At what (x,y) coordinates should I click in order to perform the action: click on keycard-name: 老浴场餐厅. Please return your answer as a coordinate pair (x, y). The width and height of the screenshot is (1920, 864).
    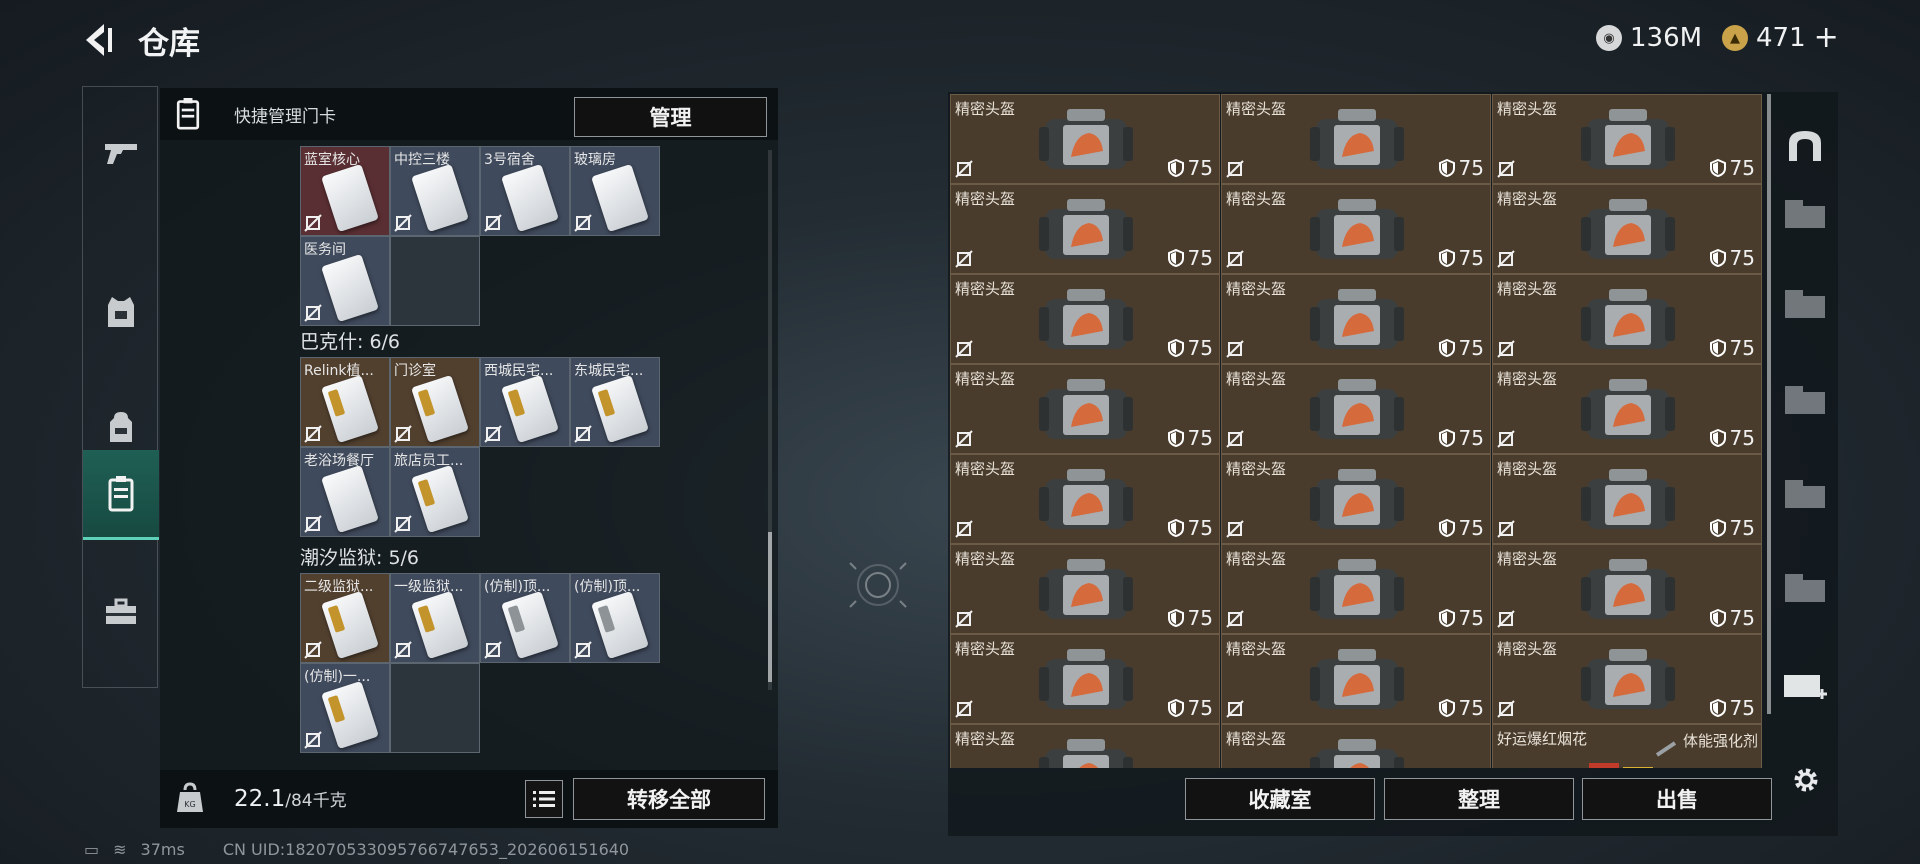
    Looking at the image, I should click on (339, 461).